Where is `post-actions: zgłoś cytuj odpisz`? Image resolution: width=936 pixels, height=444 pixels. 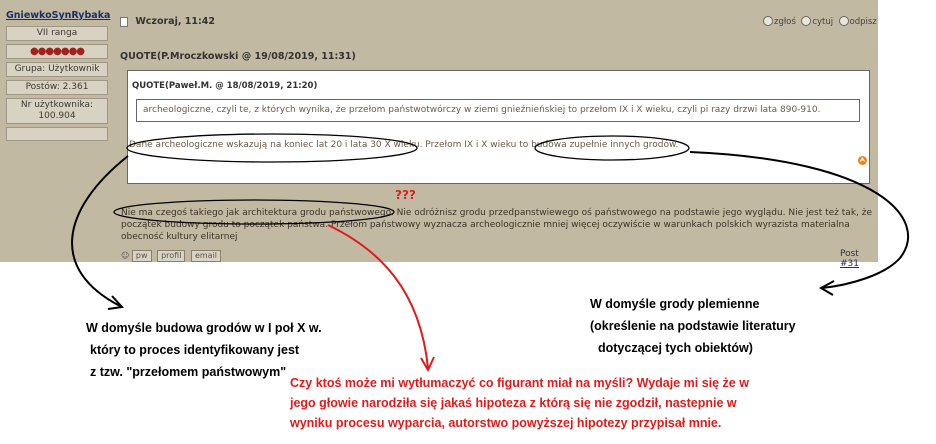
post-actions: zgłoś cytuj odpisz is located at coordinates (820, 21).